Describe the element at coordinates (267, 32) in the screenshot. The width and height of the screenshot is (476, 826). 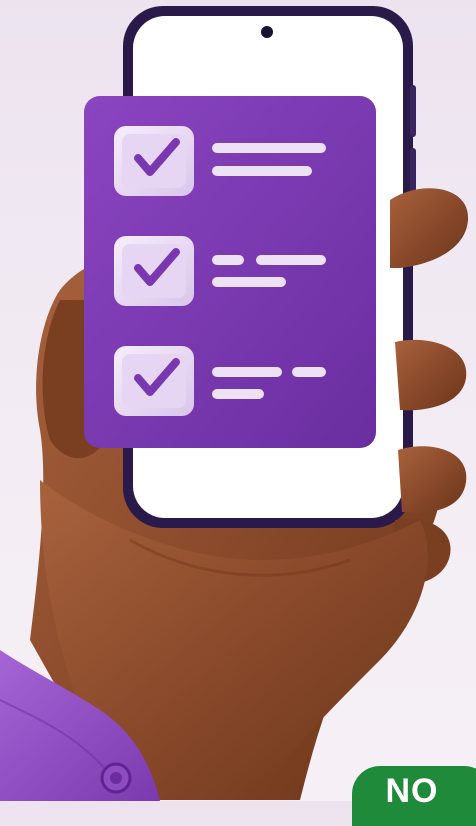
I see `camera-icon` at that location.